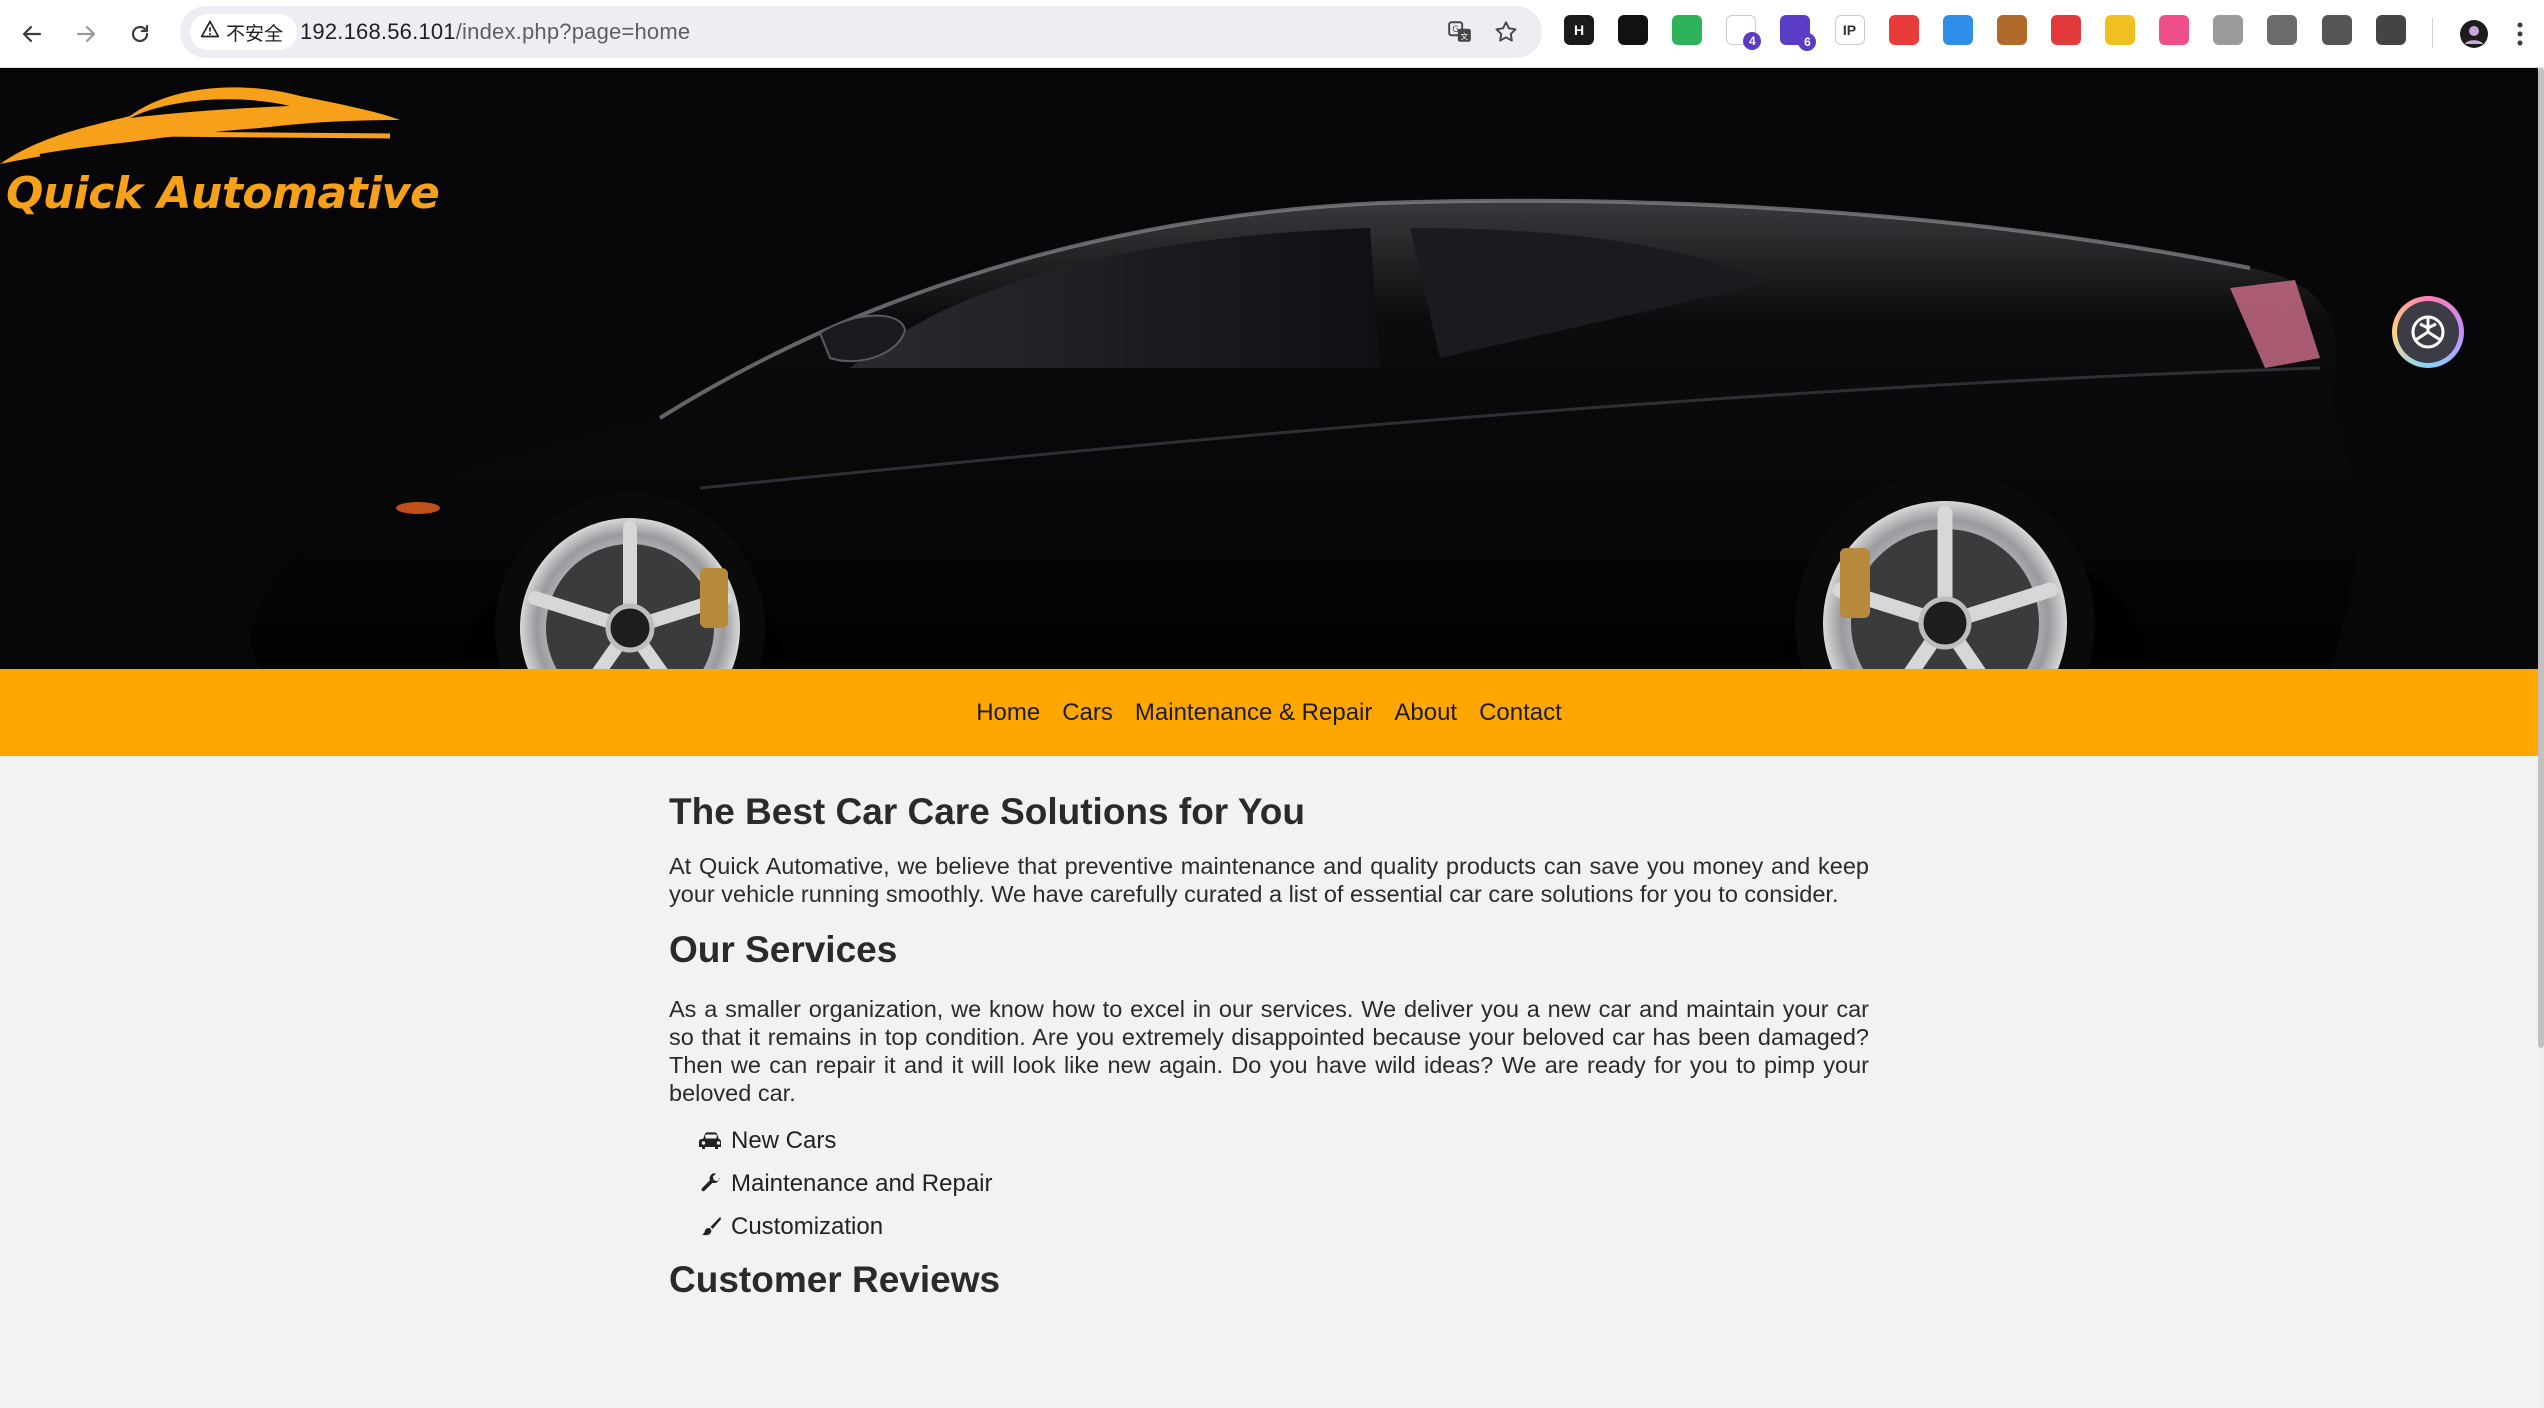  I want to click on url-host: 192.168.56.101, so click(378, 31).